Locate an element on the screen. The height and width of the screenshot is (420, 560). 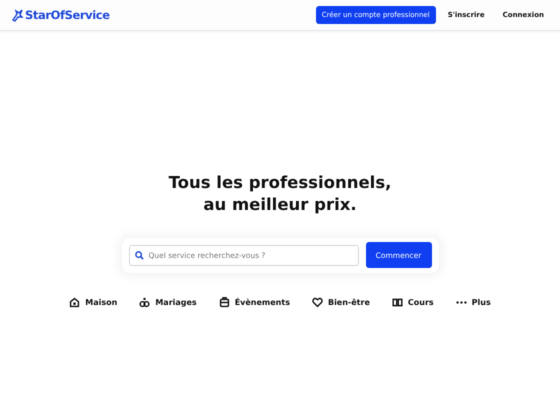
category-link: Évènements is located at coordinates (254, 302).